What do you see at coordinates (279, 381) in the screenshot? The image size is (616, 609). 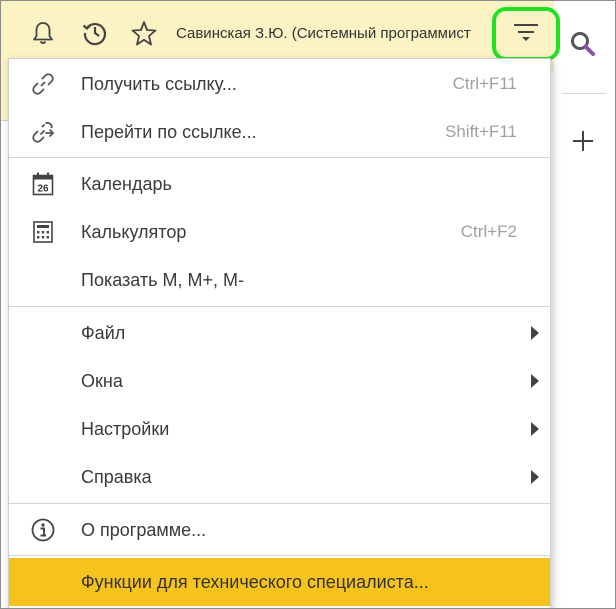 I see `menu-item-windows: Окна` at bounding box center [279, 381].